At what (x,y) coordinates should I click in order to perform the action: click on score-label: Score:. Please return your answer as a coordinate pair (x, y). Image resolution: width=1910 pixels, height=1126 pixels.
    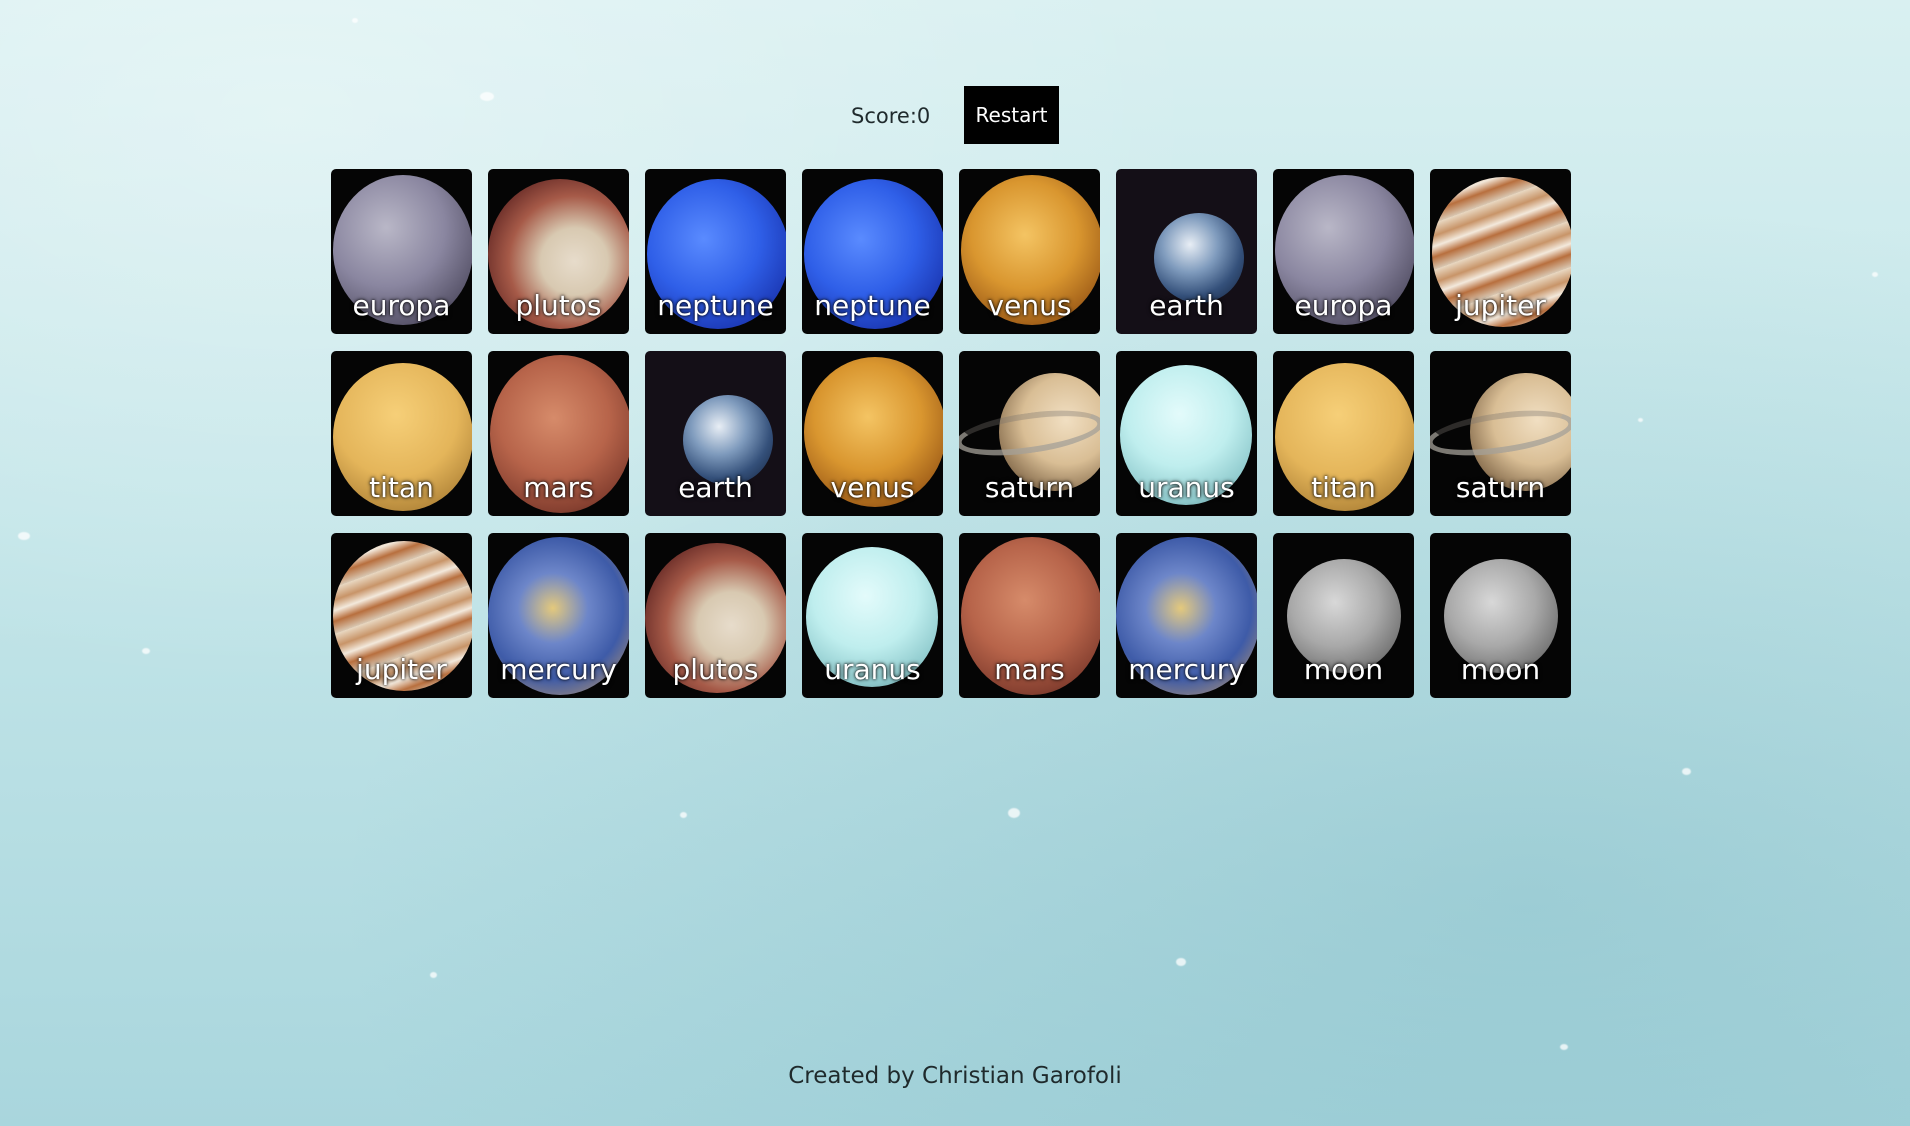
    Looking at the image, I should click on (884, 116).